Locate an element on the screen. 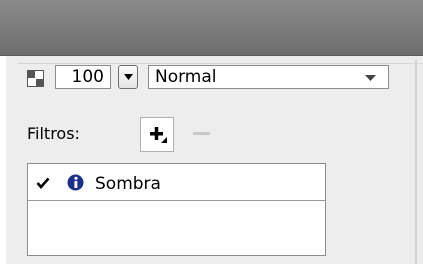  checkerboard-icon is located at coordinates (35, 78).